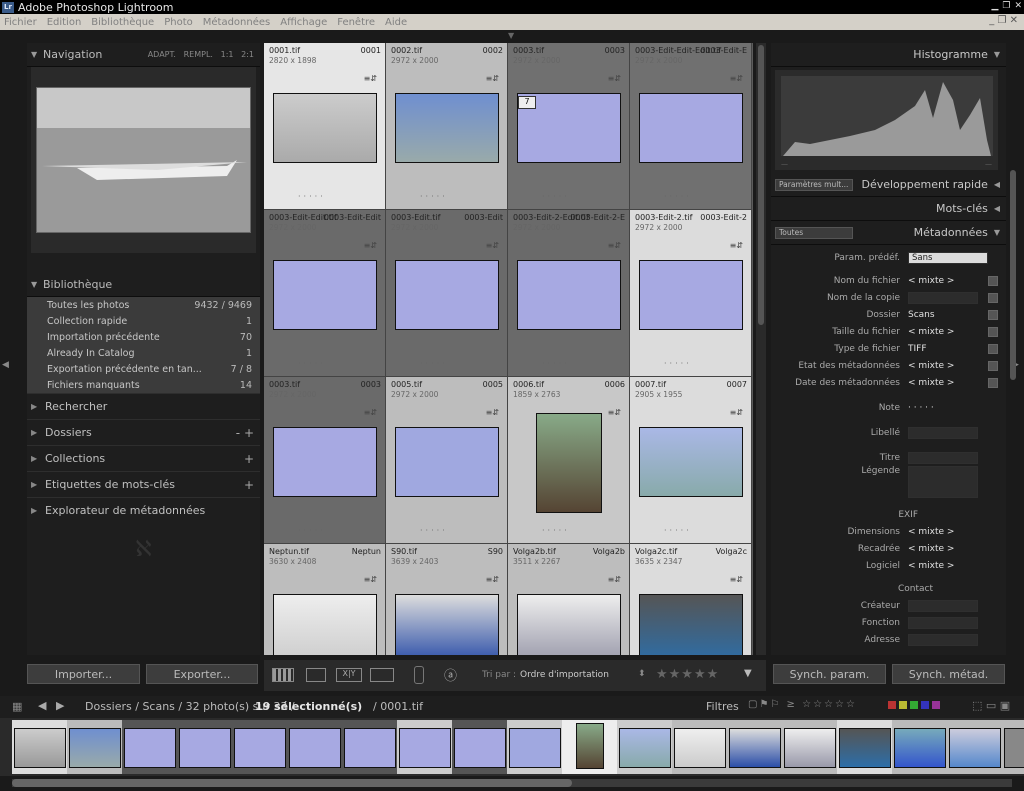 This screenshot has height=791, width=1024. Describe the element at coordinates (143, 353) in the screenshot. I see `library-item: Already In Catalog 1` at that location.